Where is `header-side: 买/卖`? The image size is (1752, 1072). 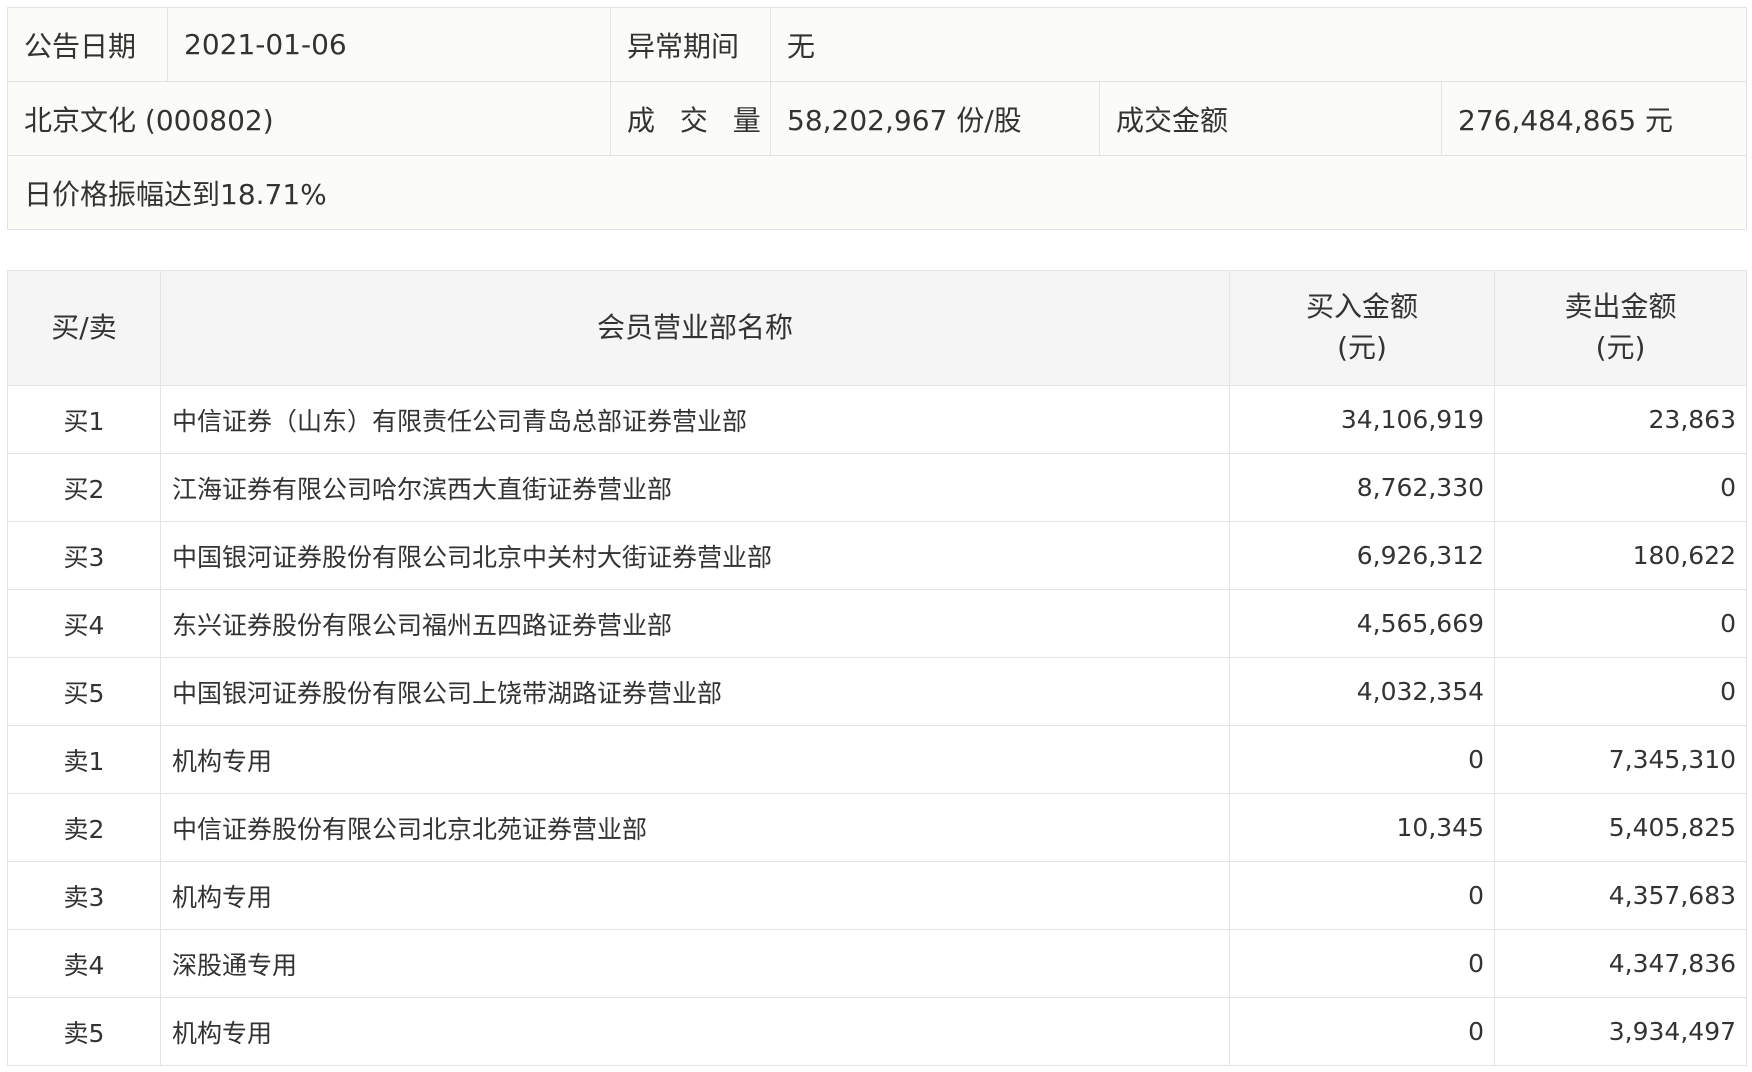 header-side: 买/卖 is located at coordinates (84, 328).